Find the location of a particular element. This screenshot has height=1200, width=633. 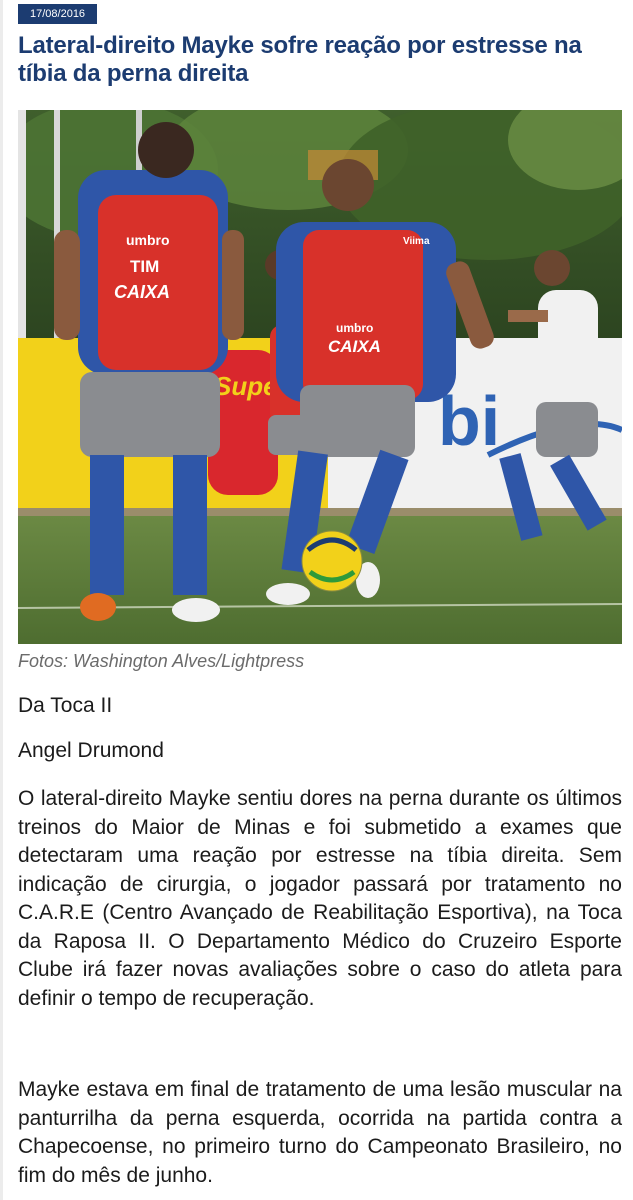

article-location: Da Toca II is located at coordinates (65, 705).